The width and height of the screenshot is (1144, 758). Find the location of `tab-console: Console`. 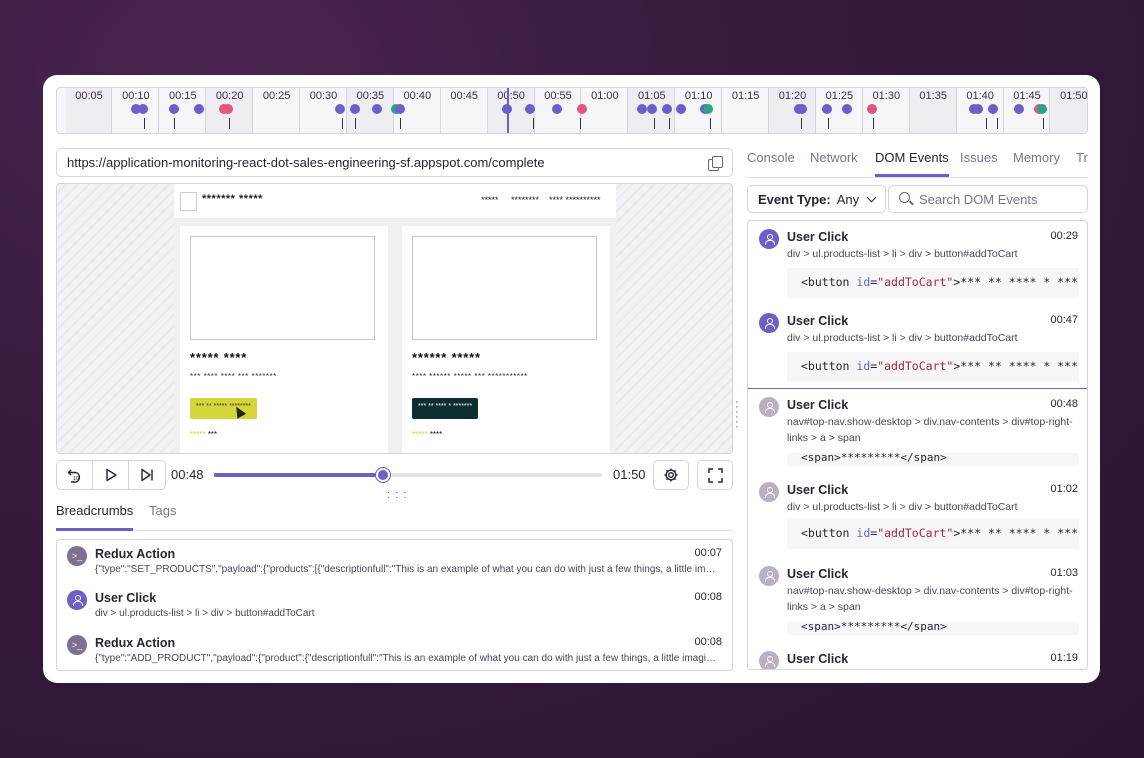

tab-console: Console is located at coordinates (771, 162).